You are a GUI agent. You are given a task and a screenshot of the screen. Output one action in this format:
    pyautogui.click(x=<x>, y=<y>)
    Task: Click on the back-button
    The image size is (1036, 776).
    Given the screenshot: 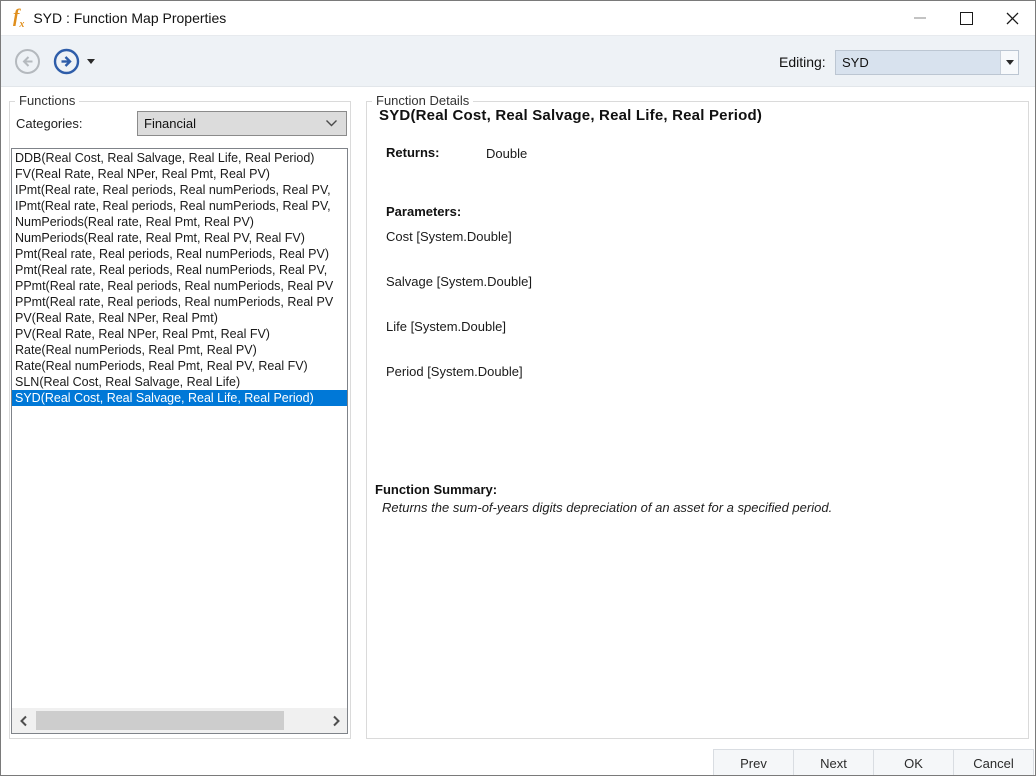 What is the action you would take?
    pyautogui.click(x=27, y=61)
    